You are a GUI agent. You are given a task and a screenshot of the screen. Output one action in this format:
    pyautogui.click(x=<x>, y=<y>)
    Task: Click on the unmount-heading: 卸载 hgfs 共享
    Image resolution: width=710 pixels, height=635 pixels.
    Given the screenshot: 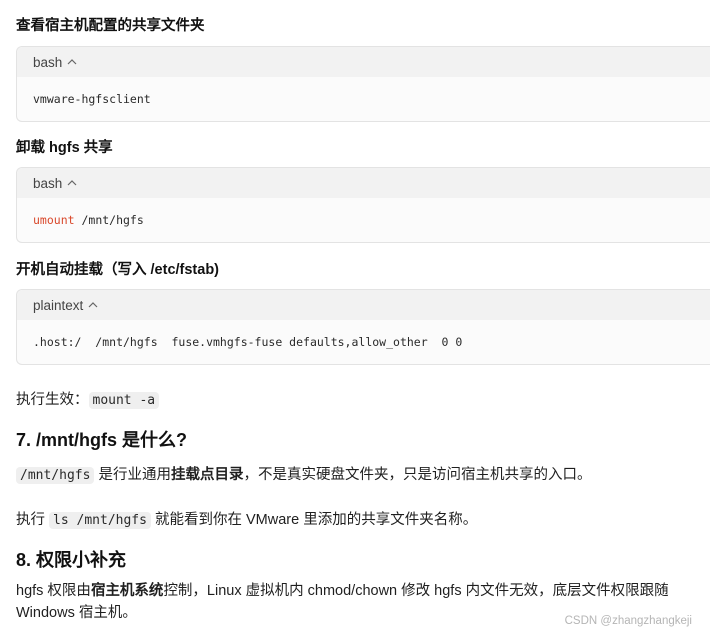 What is the action you would take?
    pyautogui.click(x=64, y=148)
    